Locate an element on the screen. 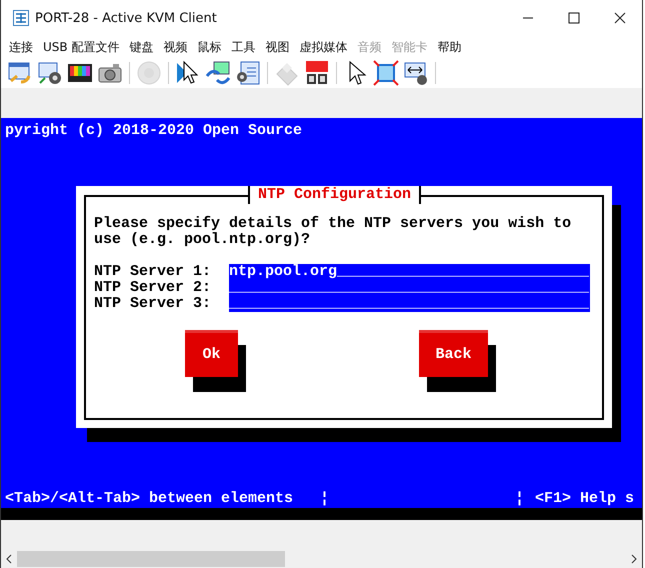 This screenshot has width=645, height=568. dialog-button: Ok is located at coordinates (211, 353).